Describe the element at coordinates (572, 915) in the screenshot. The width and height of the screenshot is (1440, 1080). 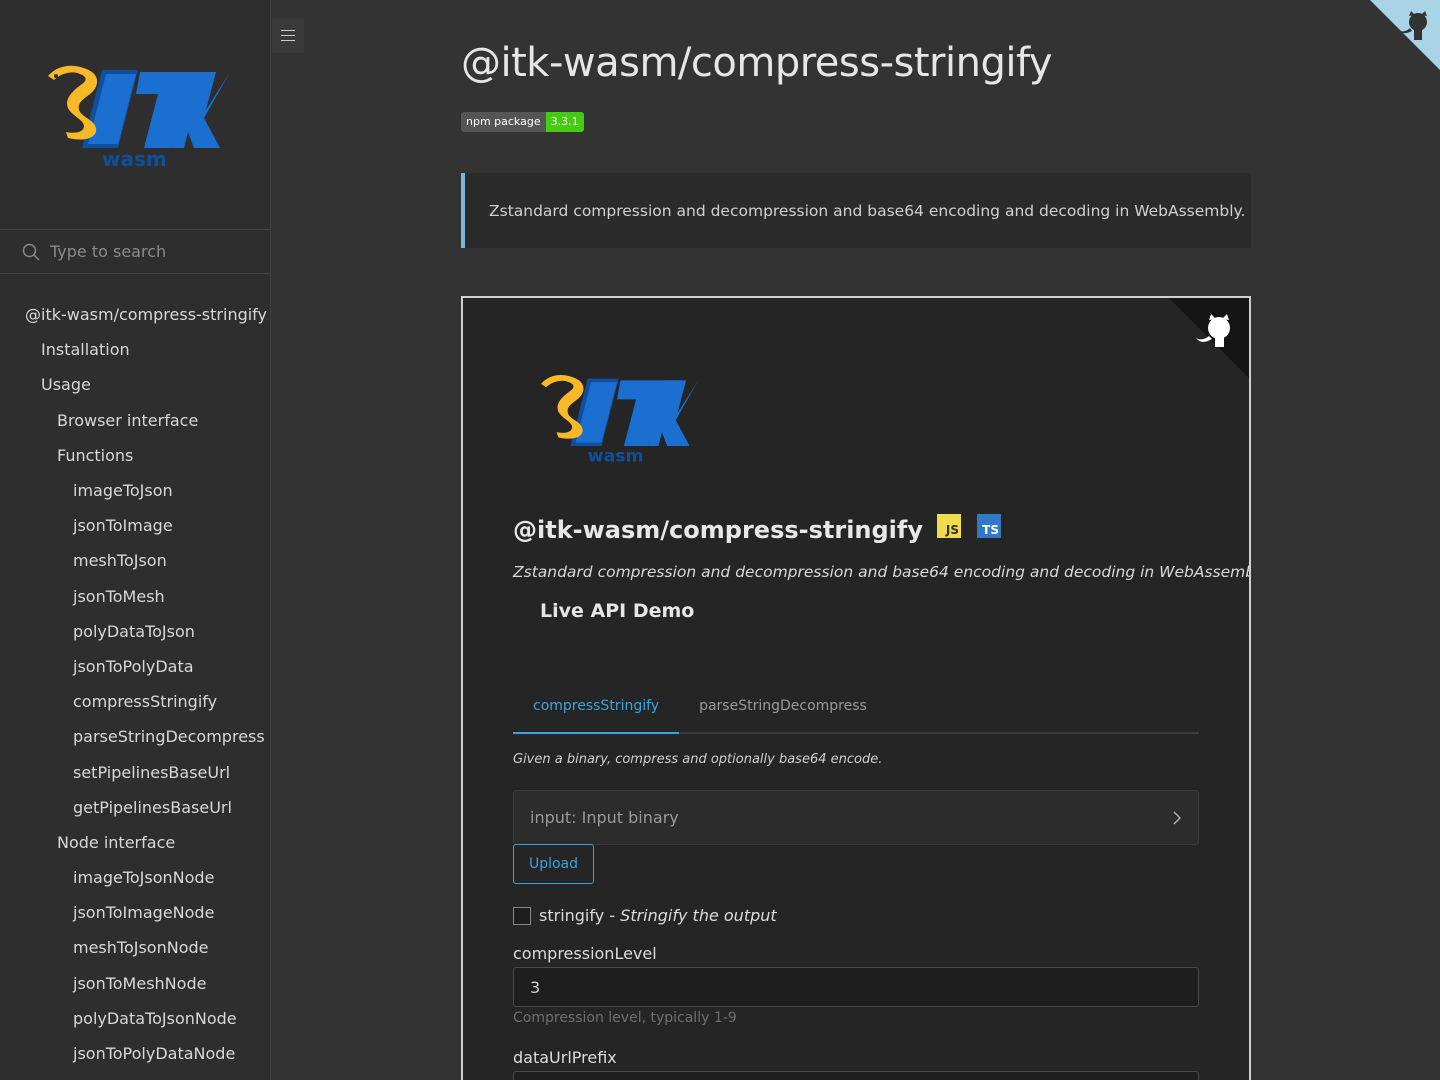
I see `stringify-label: stringify` at that location.